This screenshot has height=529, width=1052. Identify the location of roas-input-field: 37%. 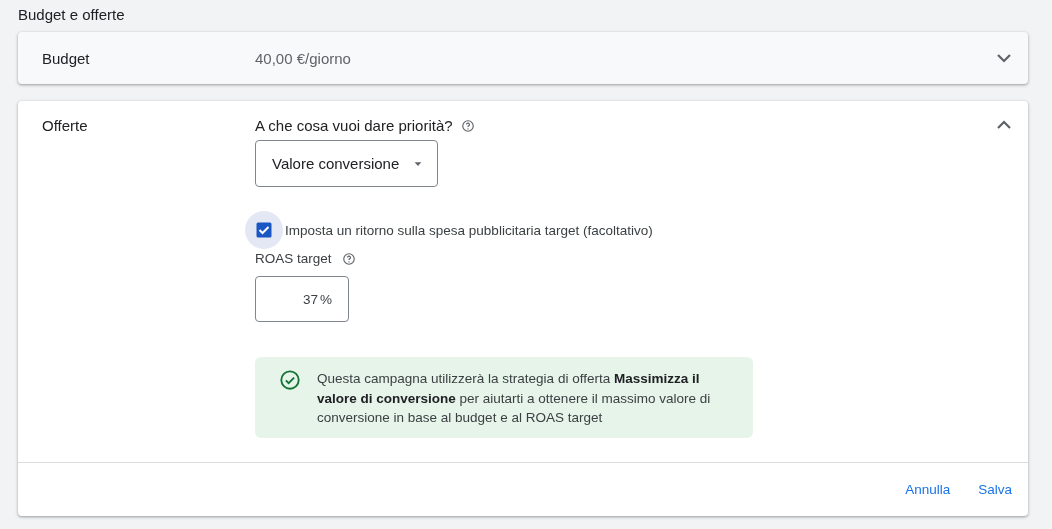
(302, 299).